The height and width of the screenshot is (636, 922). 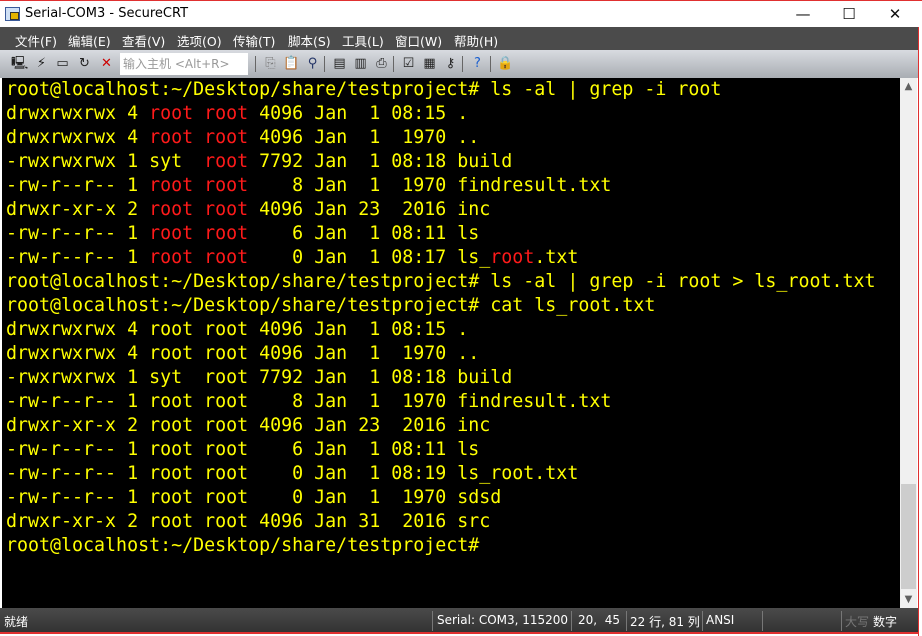 I want to click on print-setup-icon: ▤, so click(x=339, y=63).